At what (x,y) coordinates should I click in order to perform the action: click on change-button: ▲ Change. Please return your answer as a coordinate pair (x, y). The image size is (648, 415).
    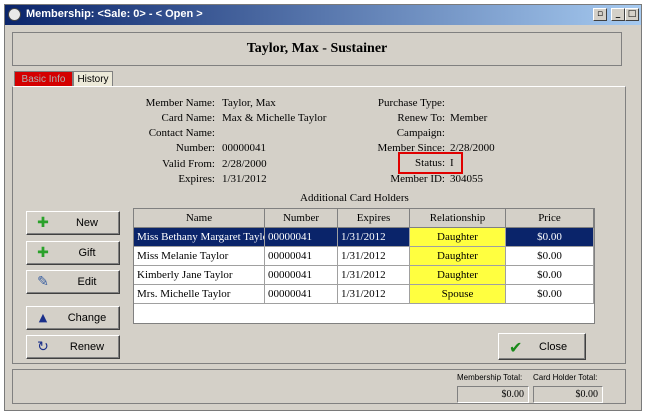
    Looking at the image, I should click on (73, 318).